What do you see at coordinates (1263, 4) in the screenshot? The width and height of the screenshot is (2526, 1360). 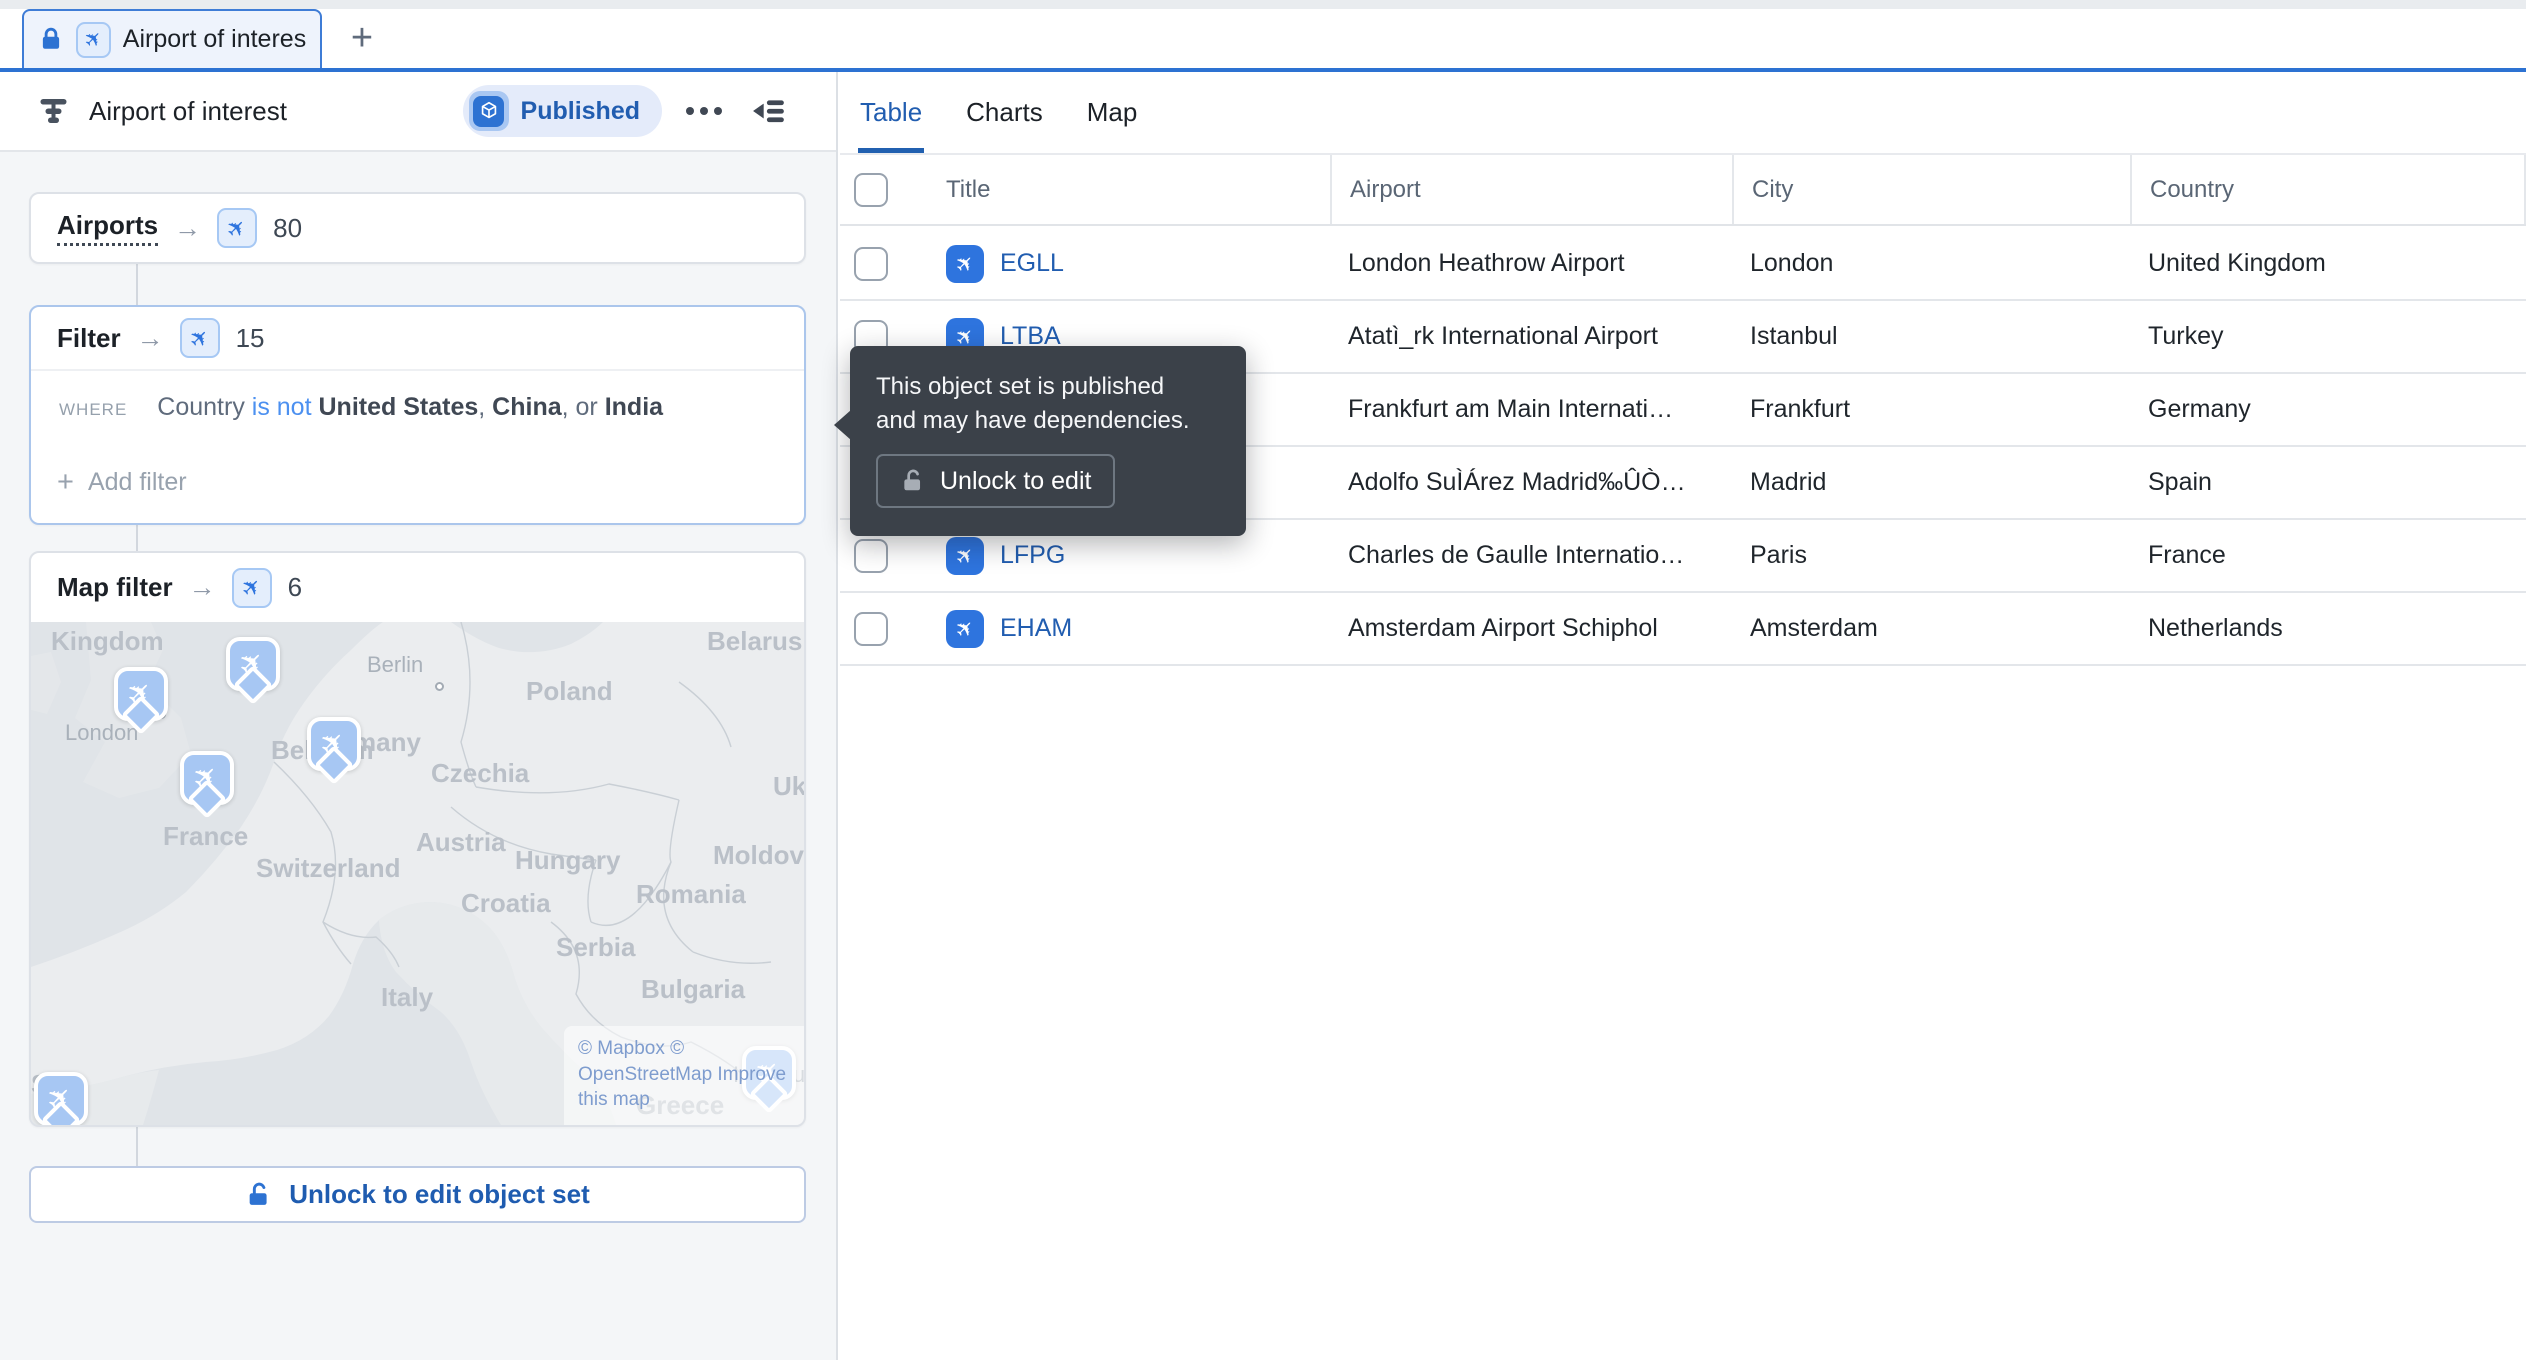 I see `window-top-strip` at bounding box center [1263, 4].